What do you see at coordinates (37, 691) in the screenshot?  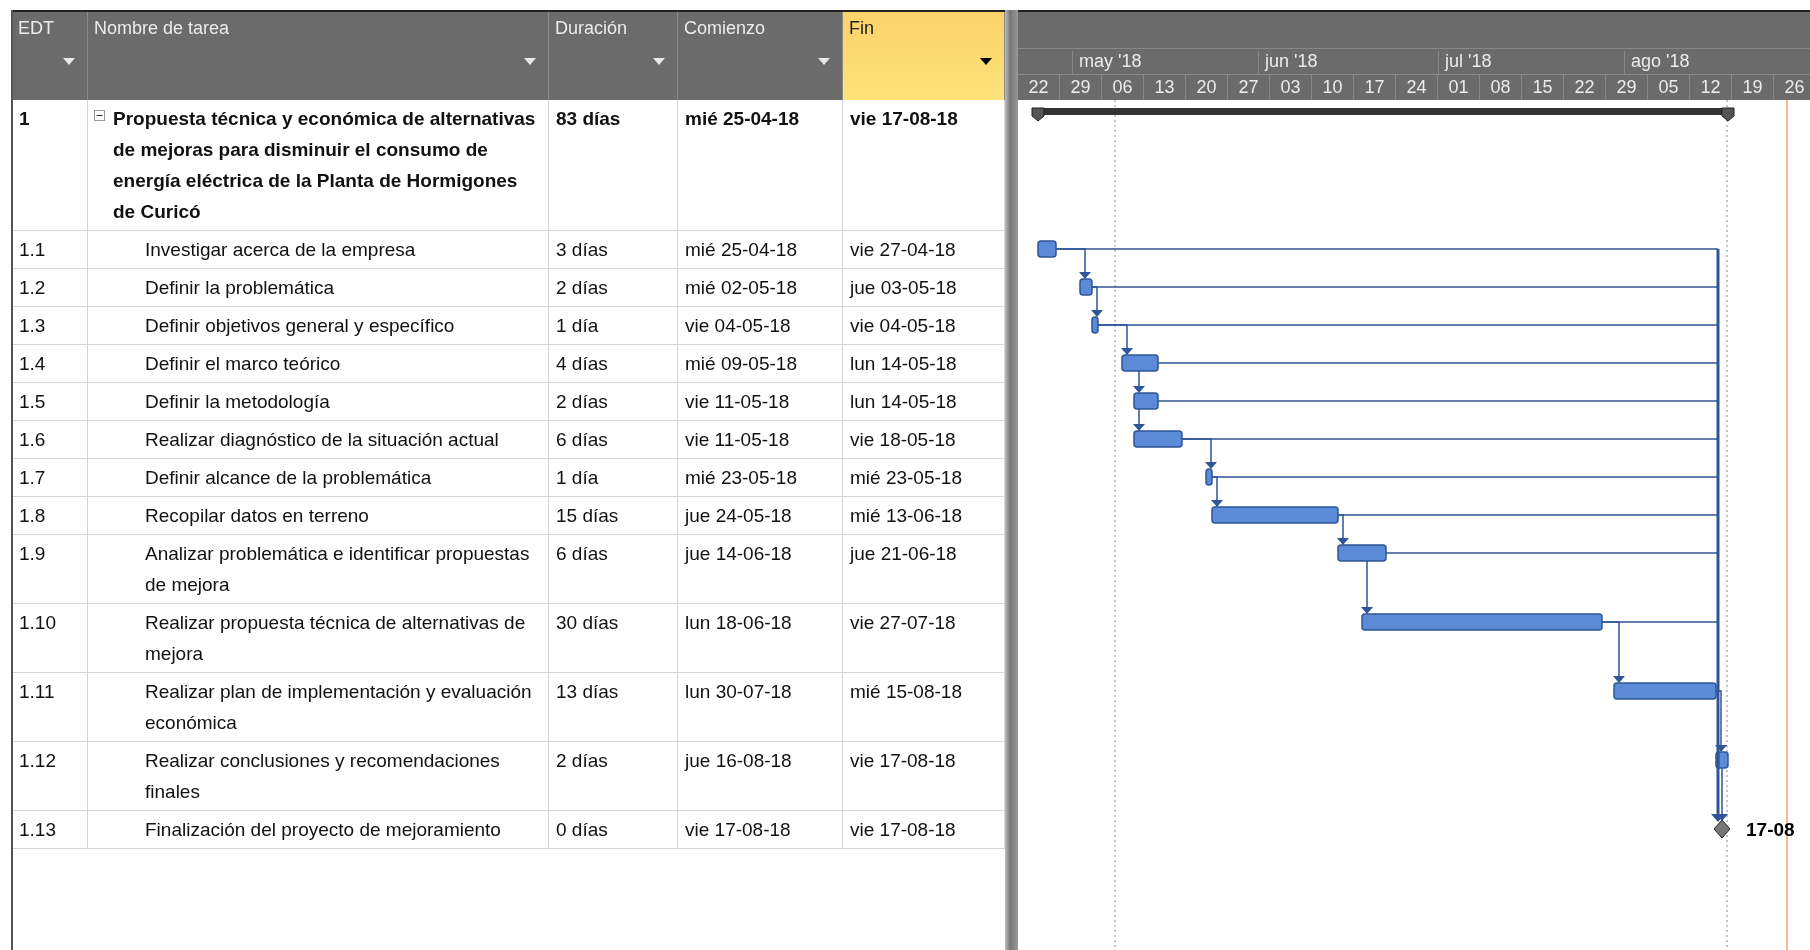 I see `wbs-cell: 1.11` at bounding box center [37, 691].